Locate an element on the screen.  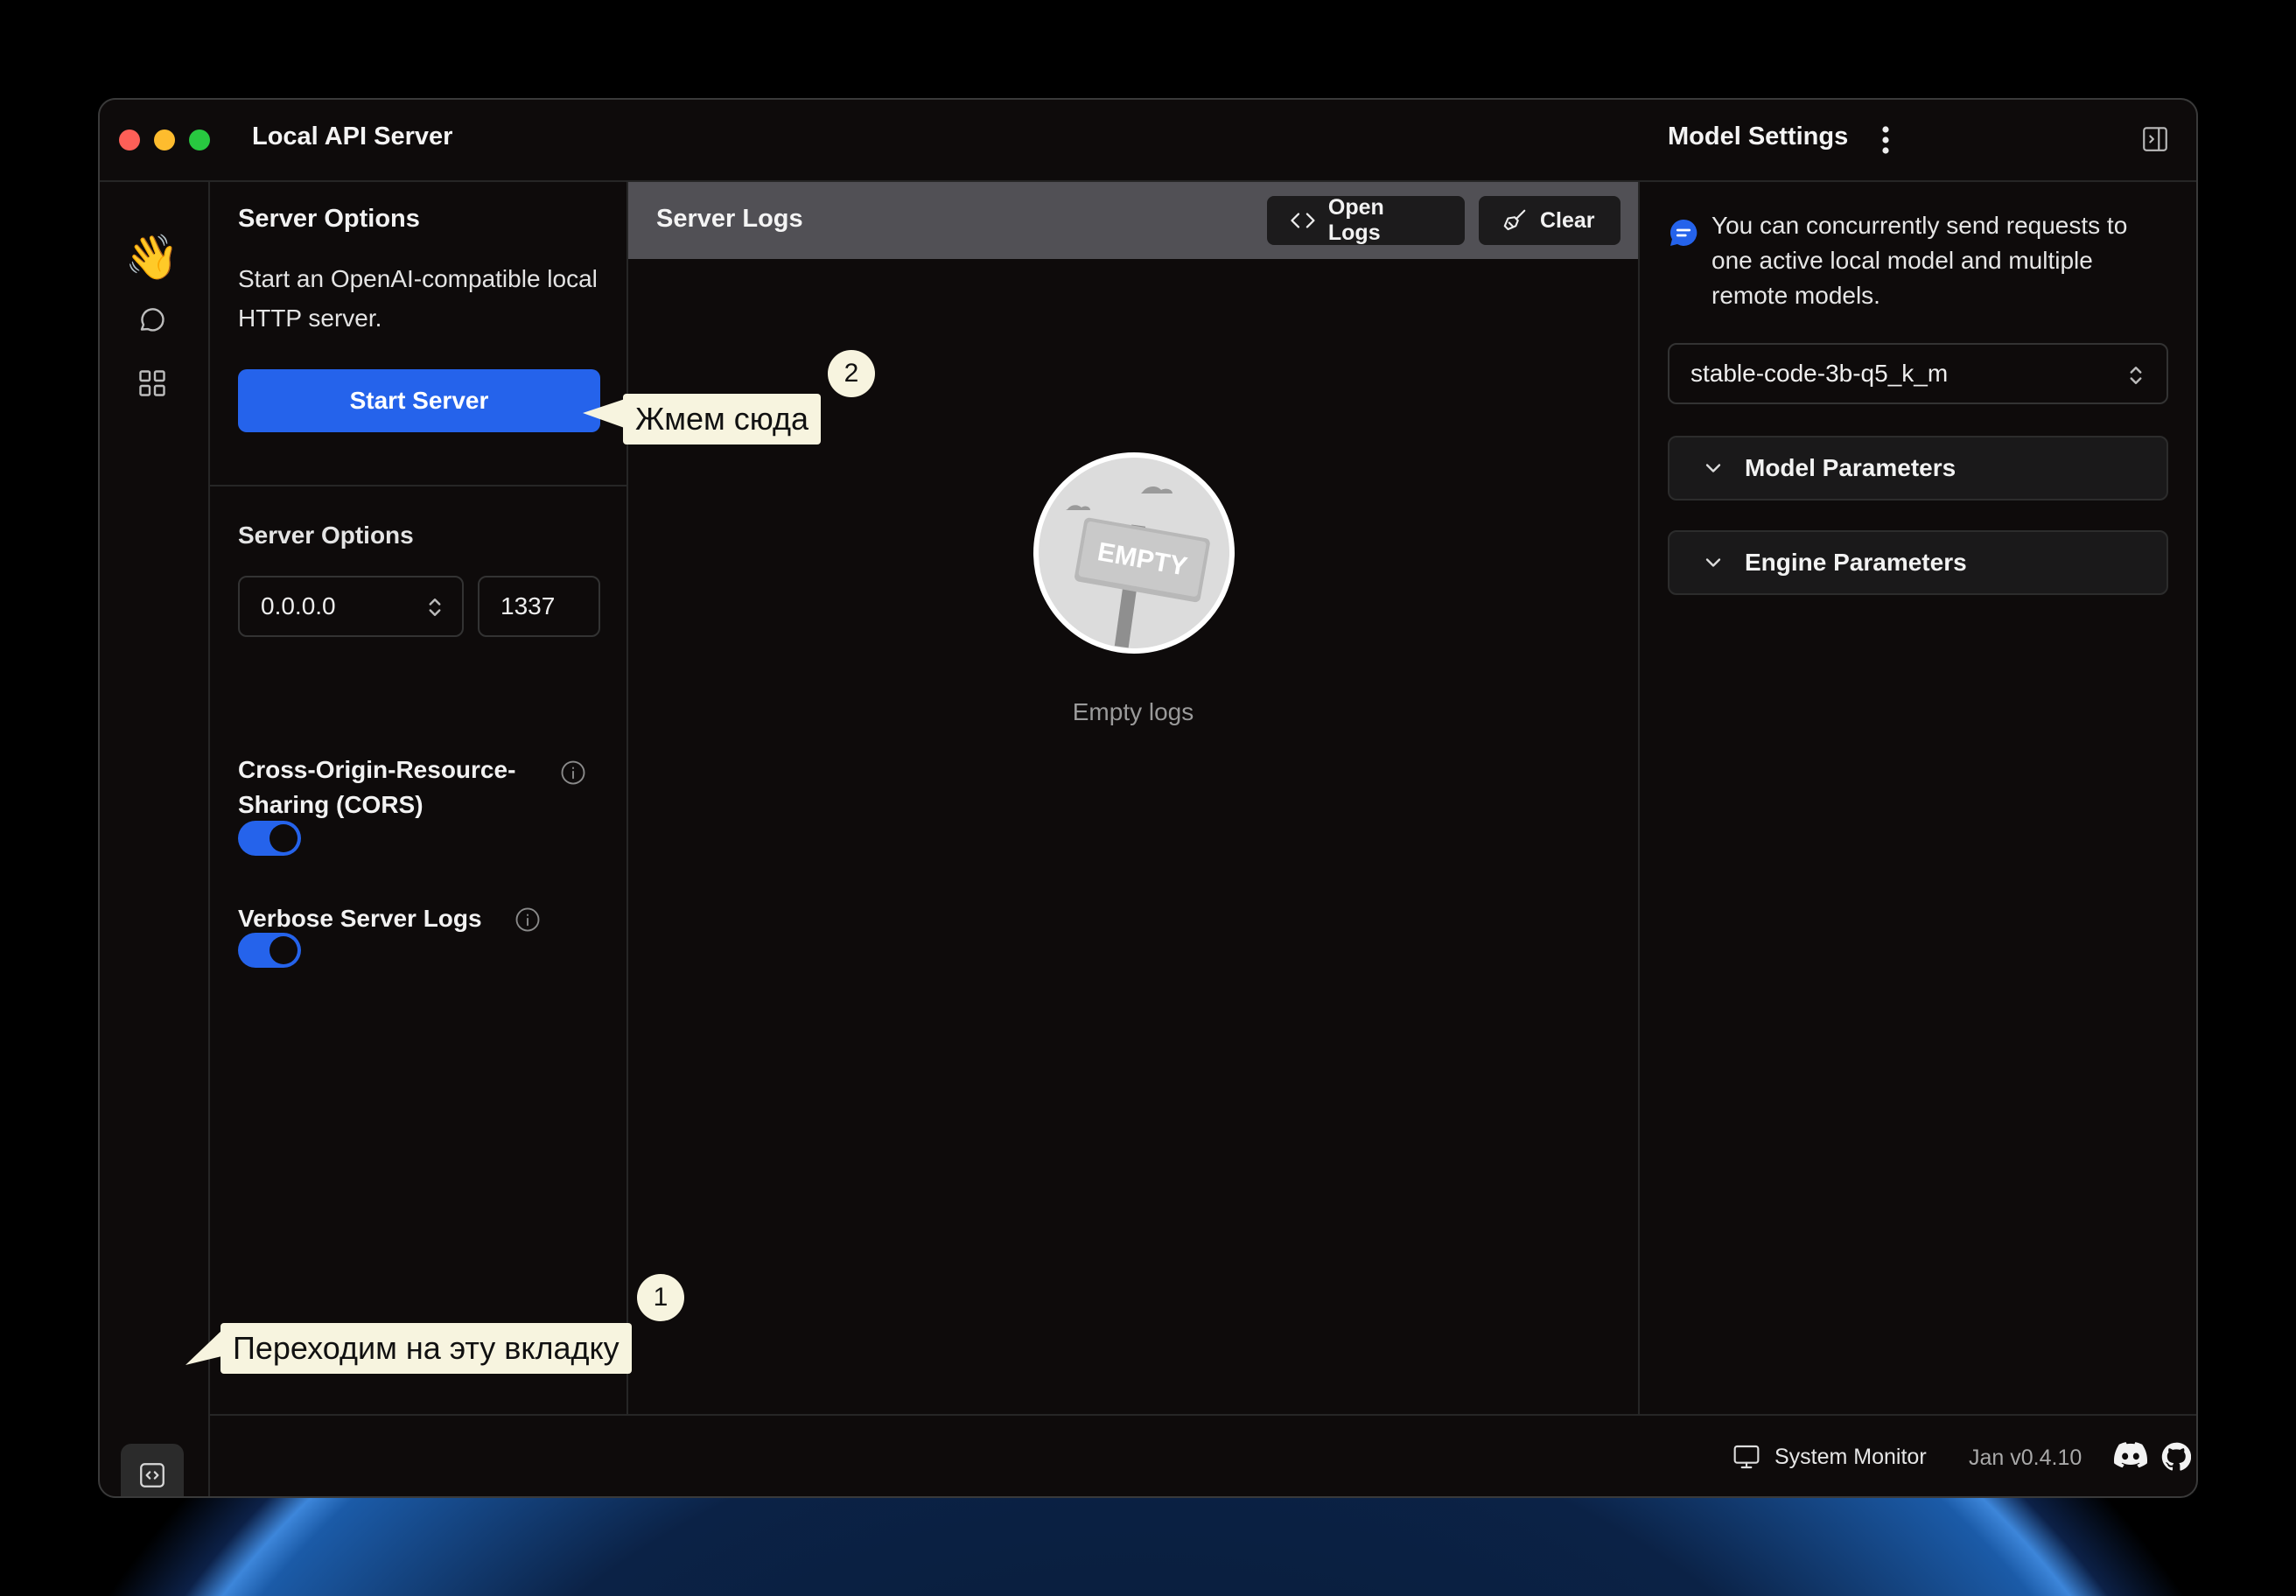
annotation-callout-2: Жмем сюда is located at coordinates (722, 419).